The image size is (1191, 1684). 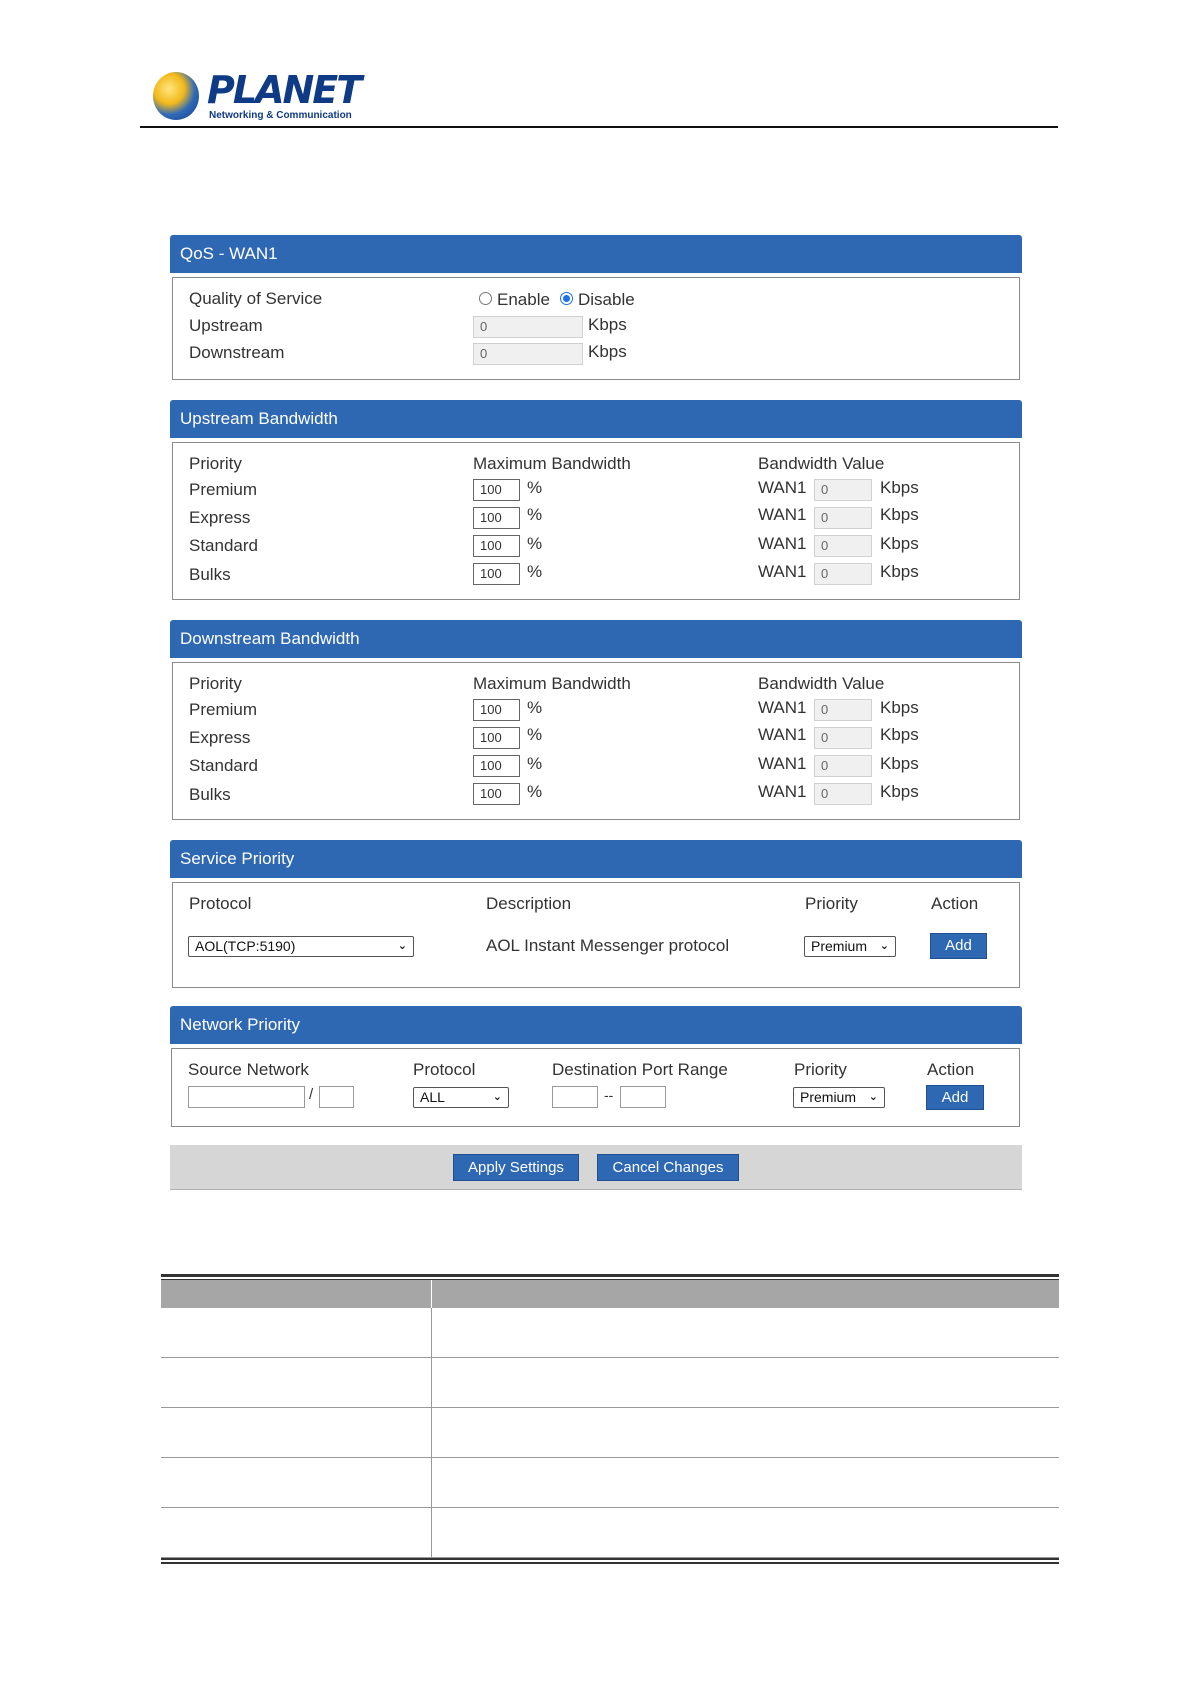 I want to click on up-bulks-value-input: 0, so click(x=843, y=574).